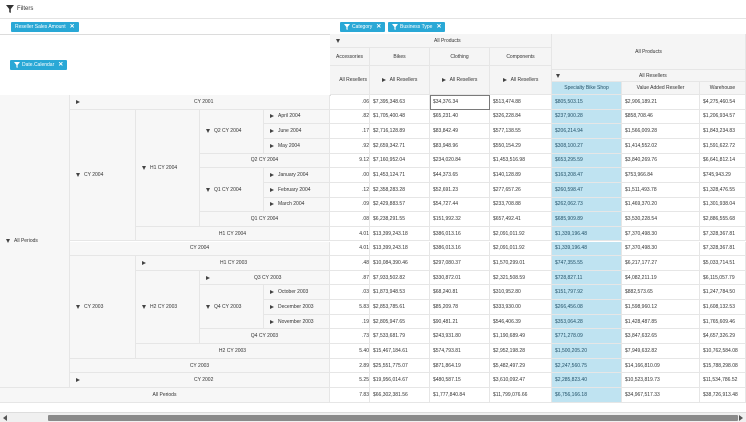  Describe the element at coordinates (350, 117) in the screenshot. I see `value-cell: .82` at that location.